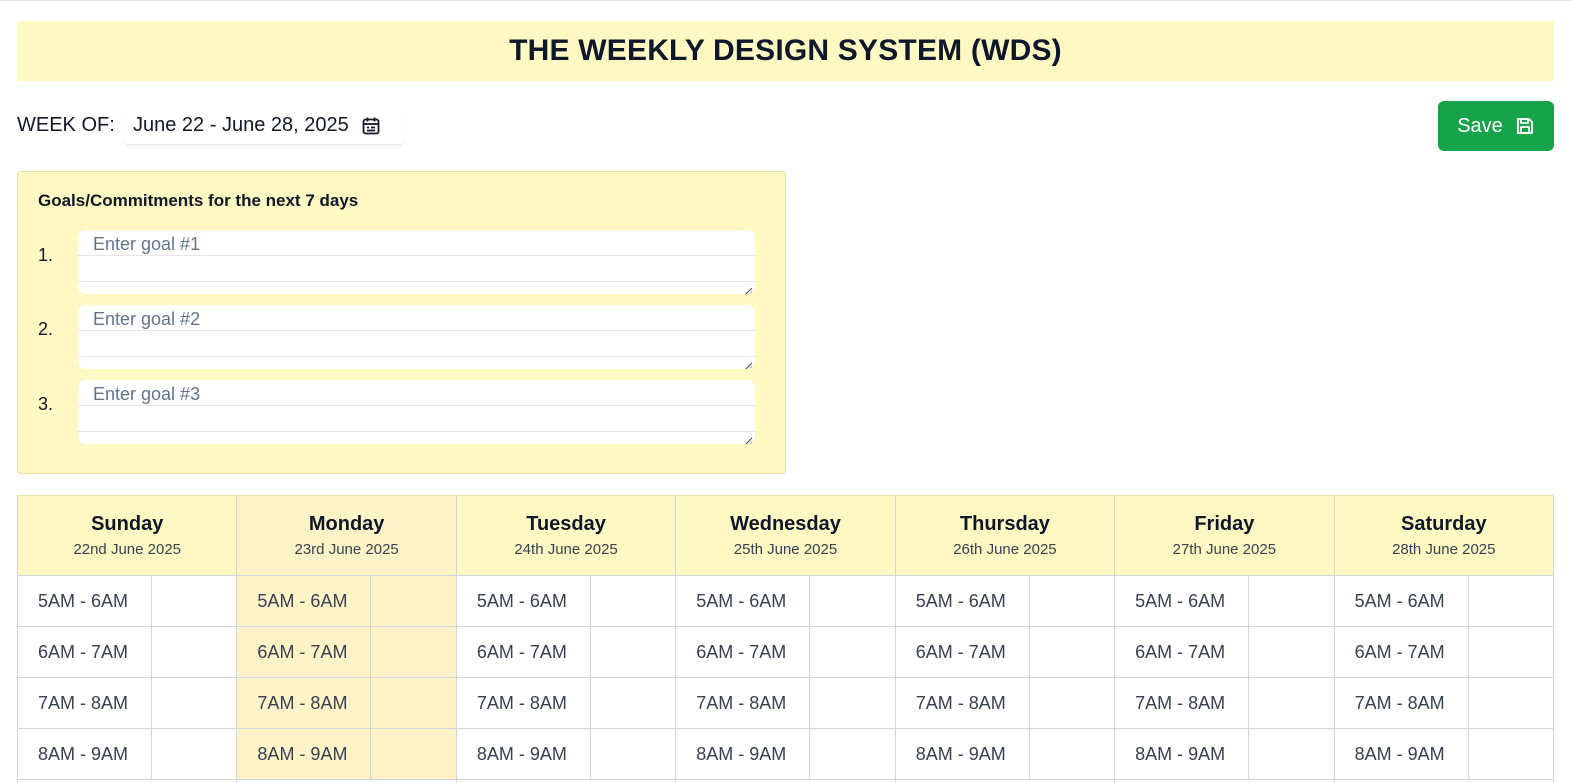  What do you see at coordinates (1224, 549) in the screenshot?
I see `day-date: 27th June 2025` at bounding box center [1224, 549].